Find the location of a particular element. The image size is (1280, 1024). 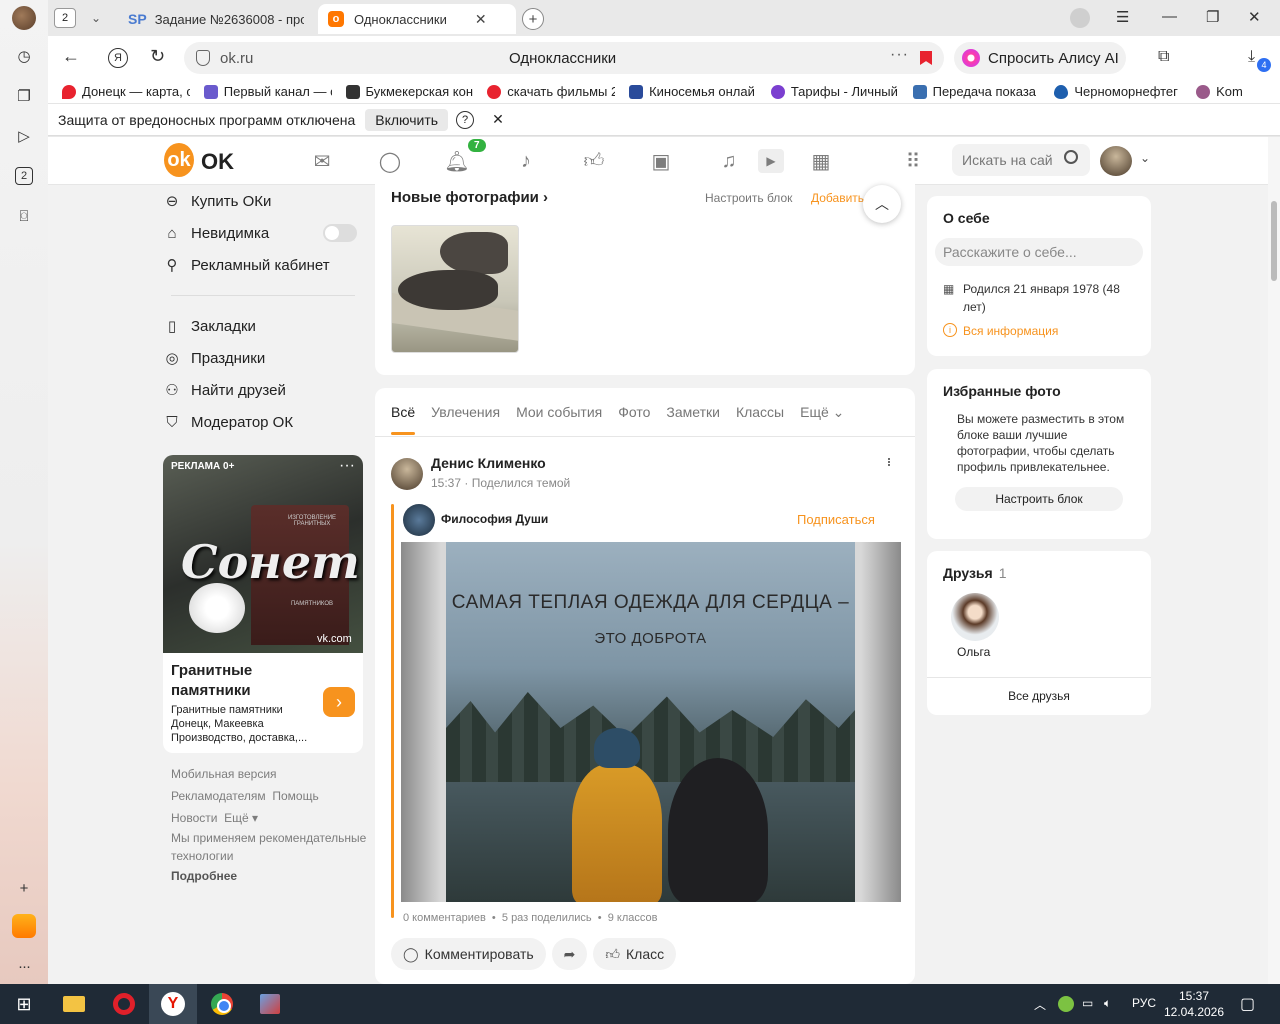

tab-odnoklassniki: o Одноклассники ✕ is located at coordinates (417, 19).